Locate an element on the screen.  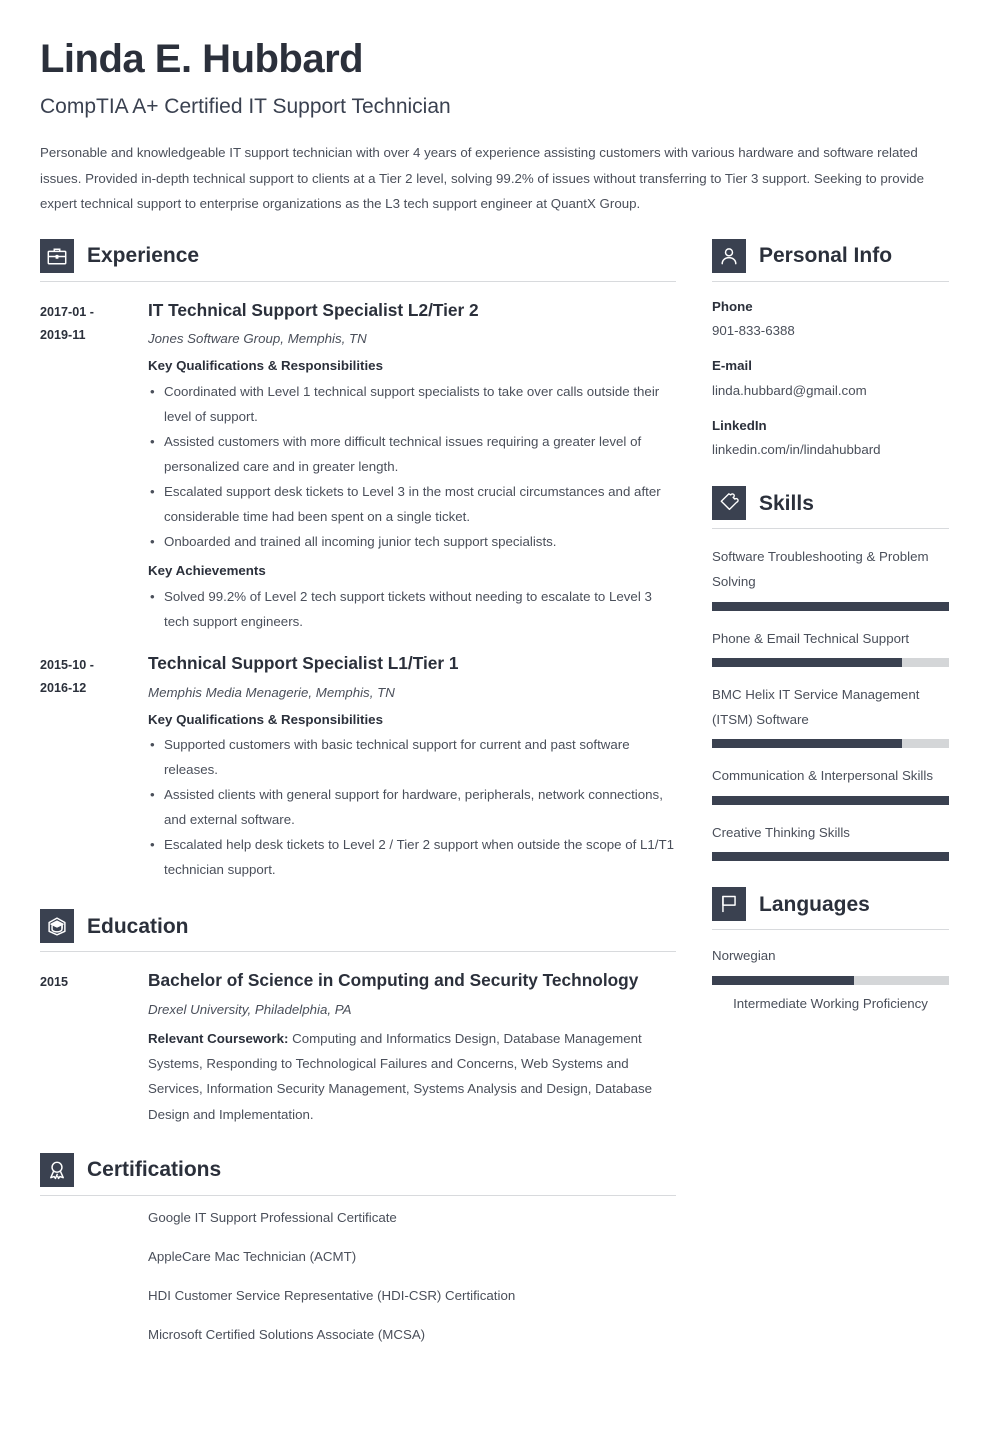
education-heading: Education is located at coordinates (358, 930).